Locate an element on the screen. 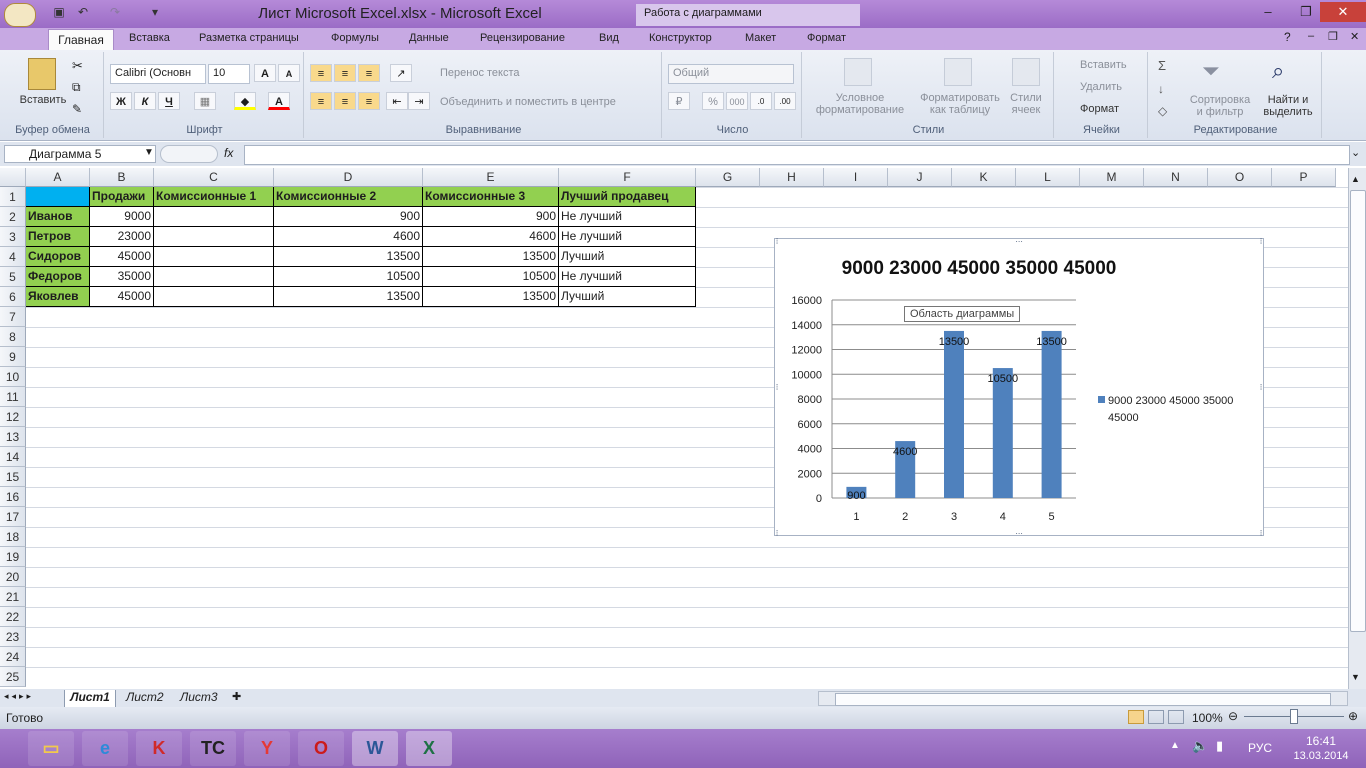  sheet-nav-arrows-icon: ◂◂▸▸ is located at coordinates (19, 696).